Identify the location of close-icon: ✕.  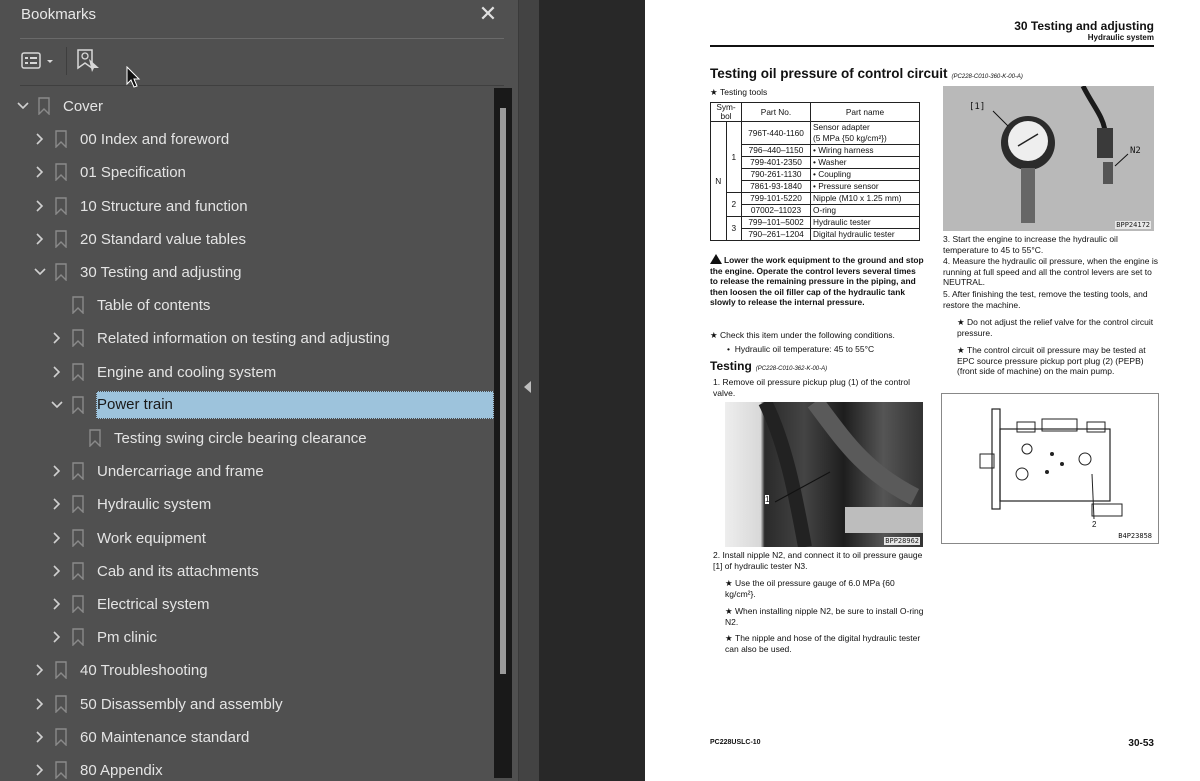
(488, 15).